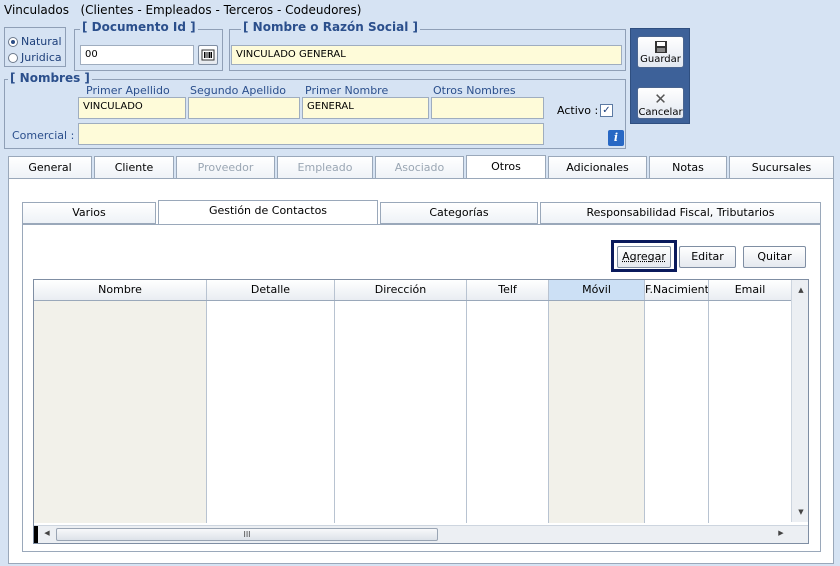 The image size is (840, 566). What do you see at coordinates (677, 290) in the screenshot?
I see `col-fnacimiento: F.Nacimiento` at bounding box center [677, 290].